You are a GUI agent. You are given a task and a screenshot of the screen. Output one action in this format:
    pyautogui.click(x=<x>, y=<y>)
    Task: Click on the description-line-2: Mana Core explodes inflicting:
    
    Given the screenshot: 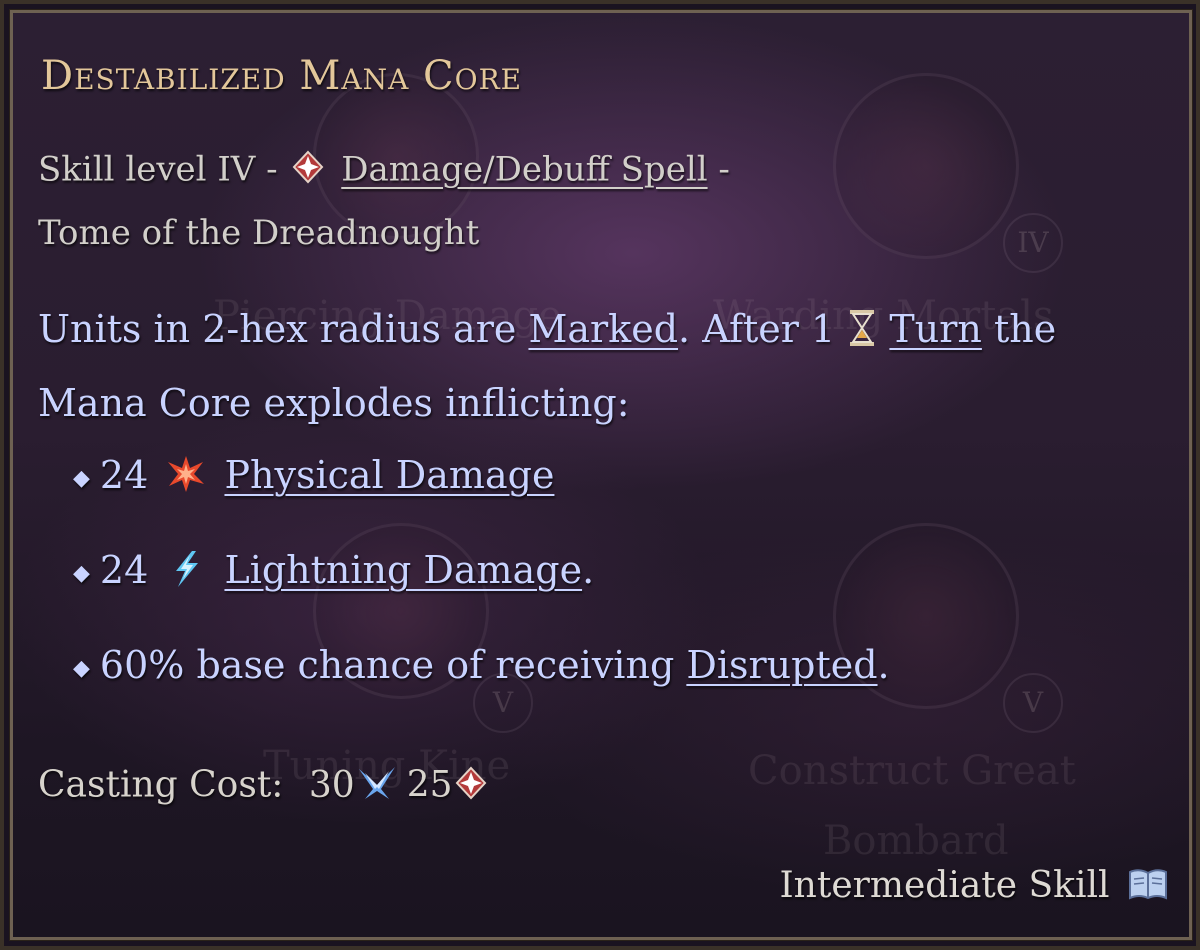 What is the action you would take?
    pyautogui.click(x=334, y=403)
    